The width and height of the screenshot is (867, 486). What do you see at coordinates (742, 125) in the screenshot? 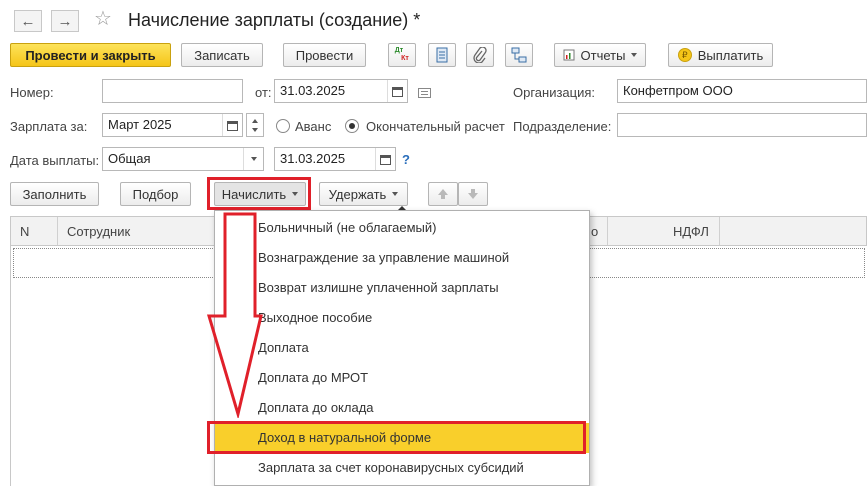
I see `division-input` at bounding box center [742, 125].